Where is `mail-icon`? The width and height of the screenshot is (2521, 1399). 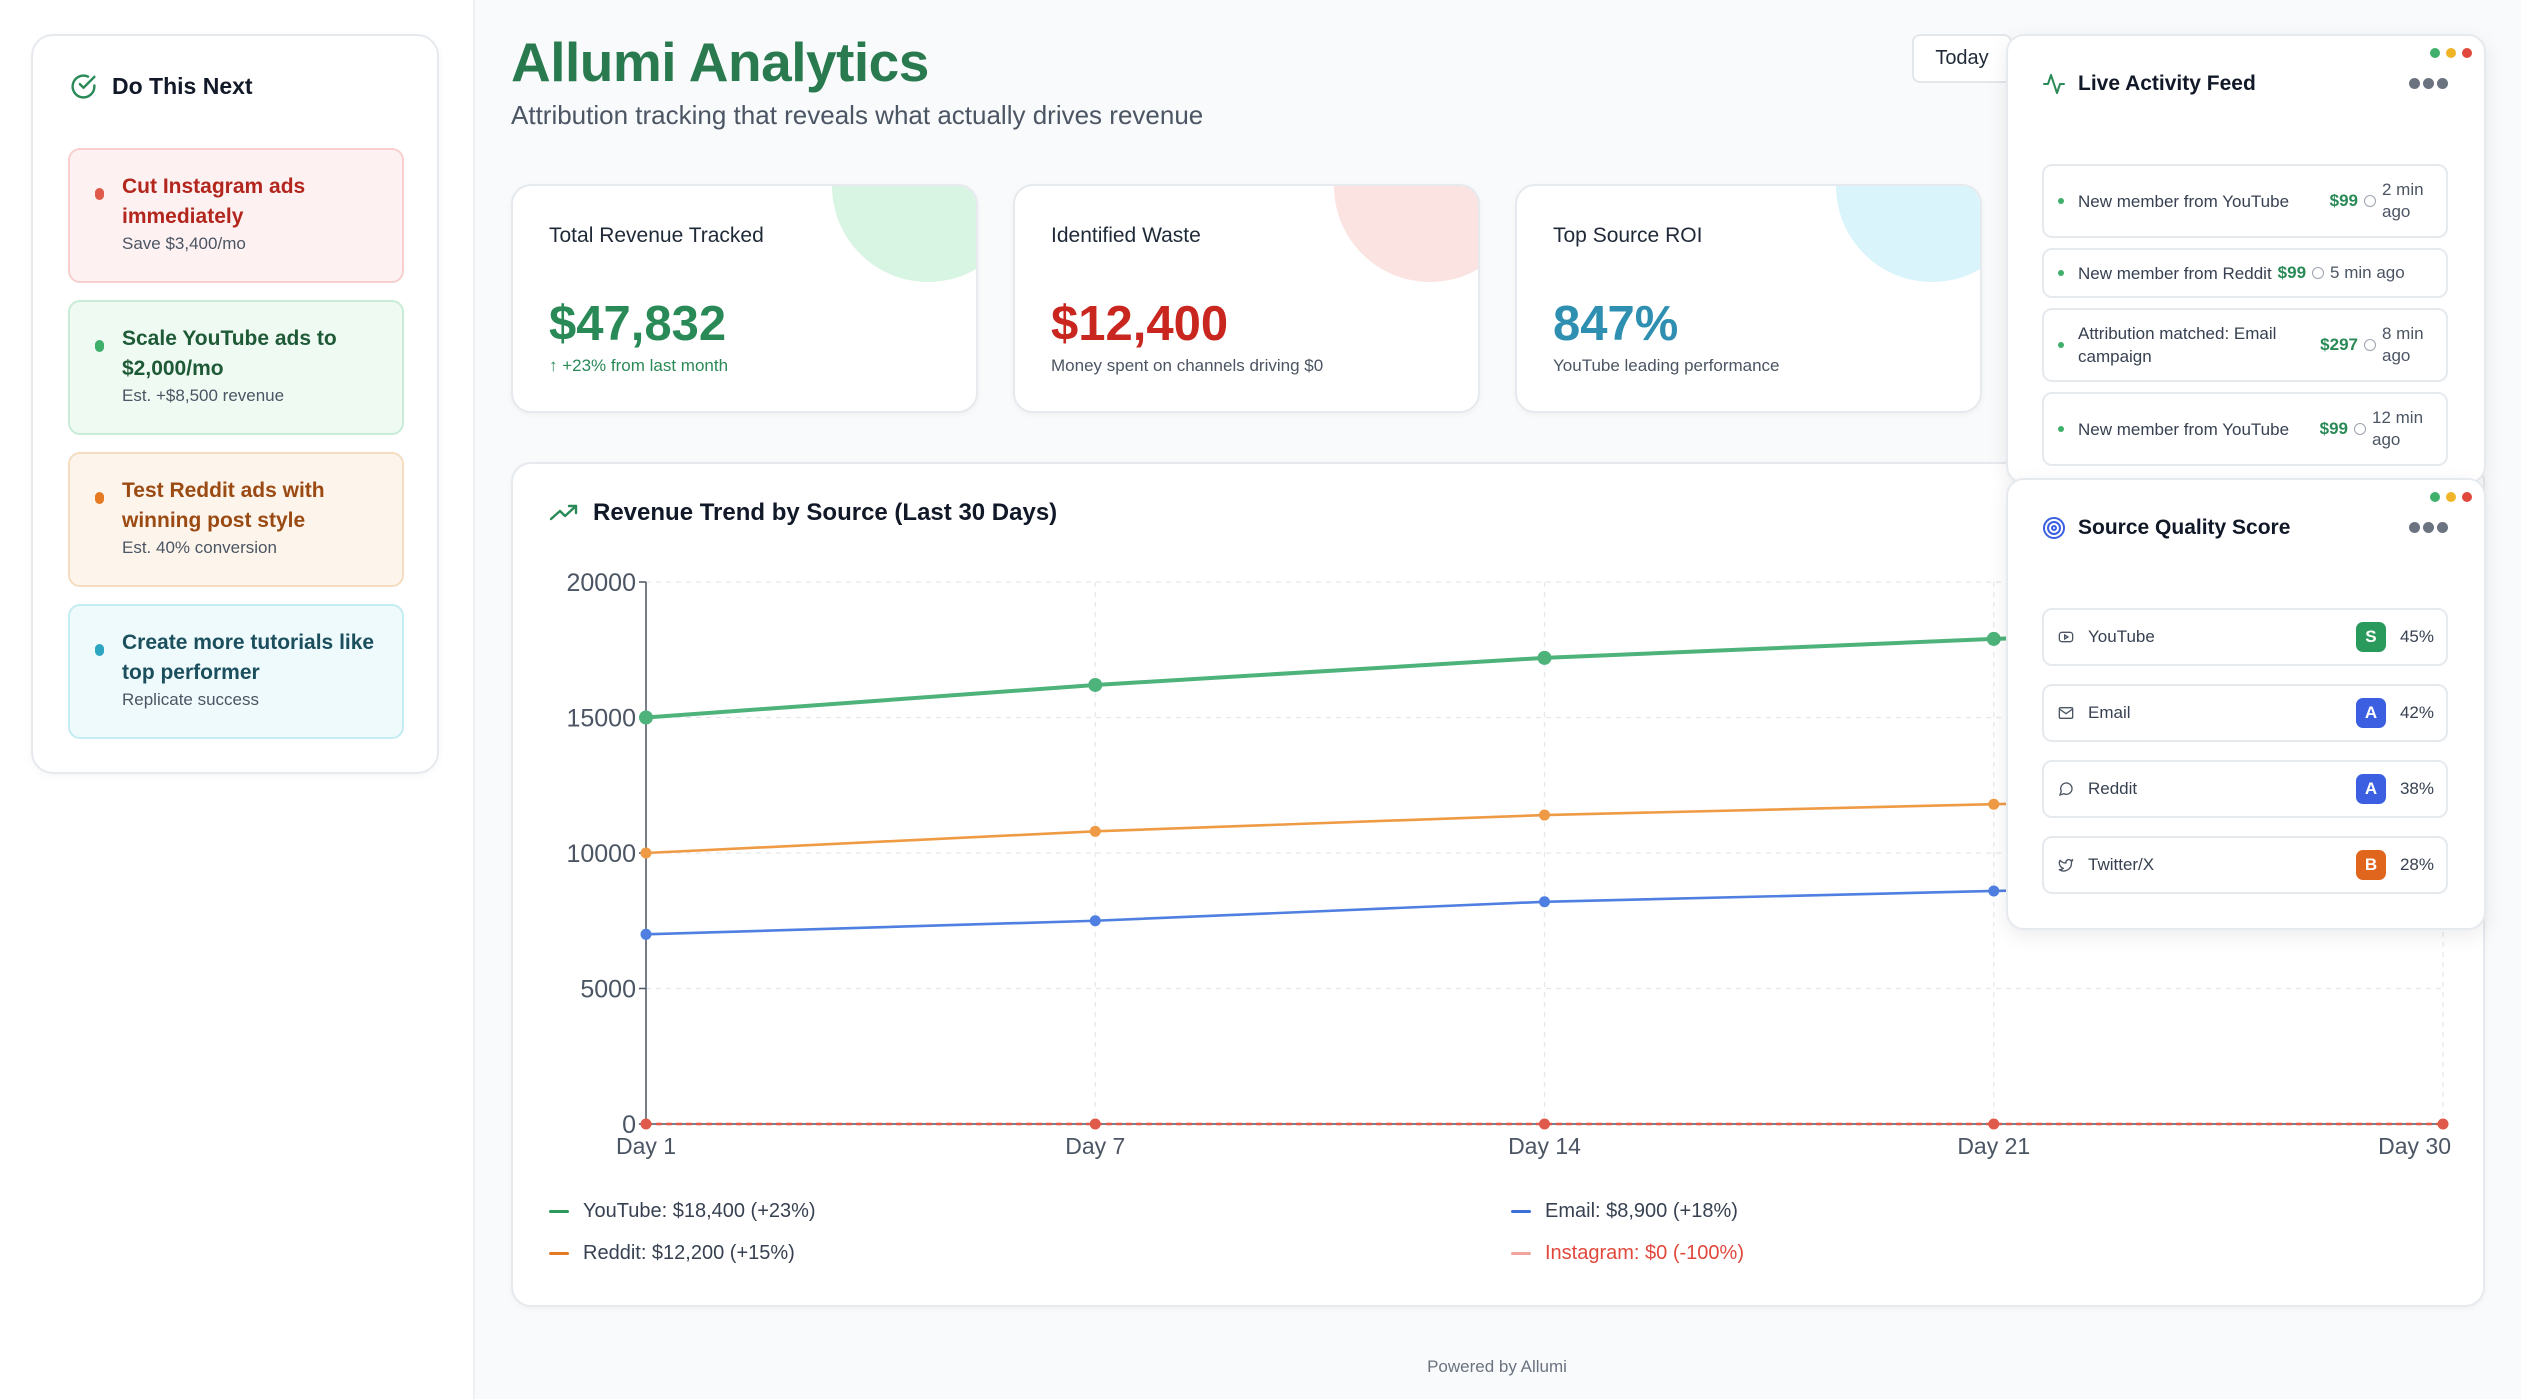
mail-icon is located at coordinates (2066, 713).